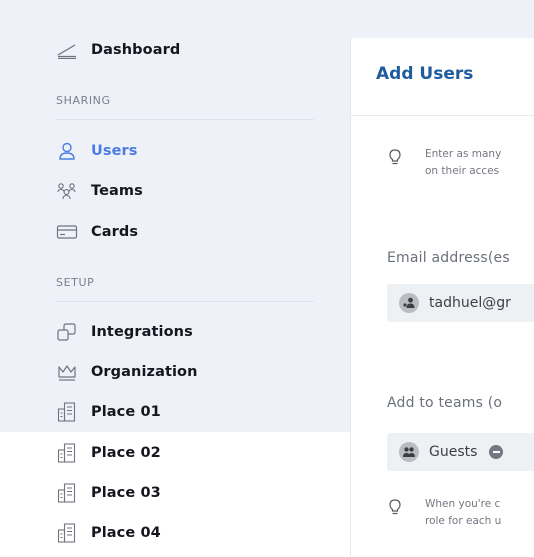  What do you see at coordinates (114, 151) in the screenshot?
I see `sidebar-item-label: Users` at bounding box center [114, 151].